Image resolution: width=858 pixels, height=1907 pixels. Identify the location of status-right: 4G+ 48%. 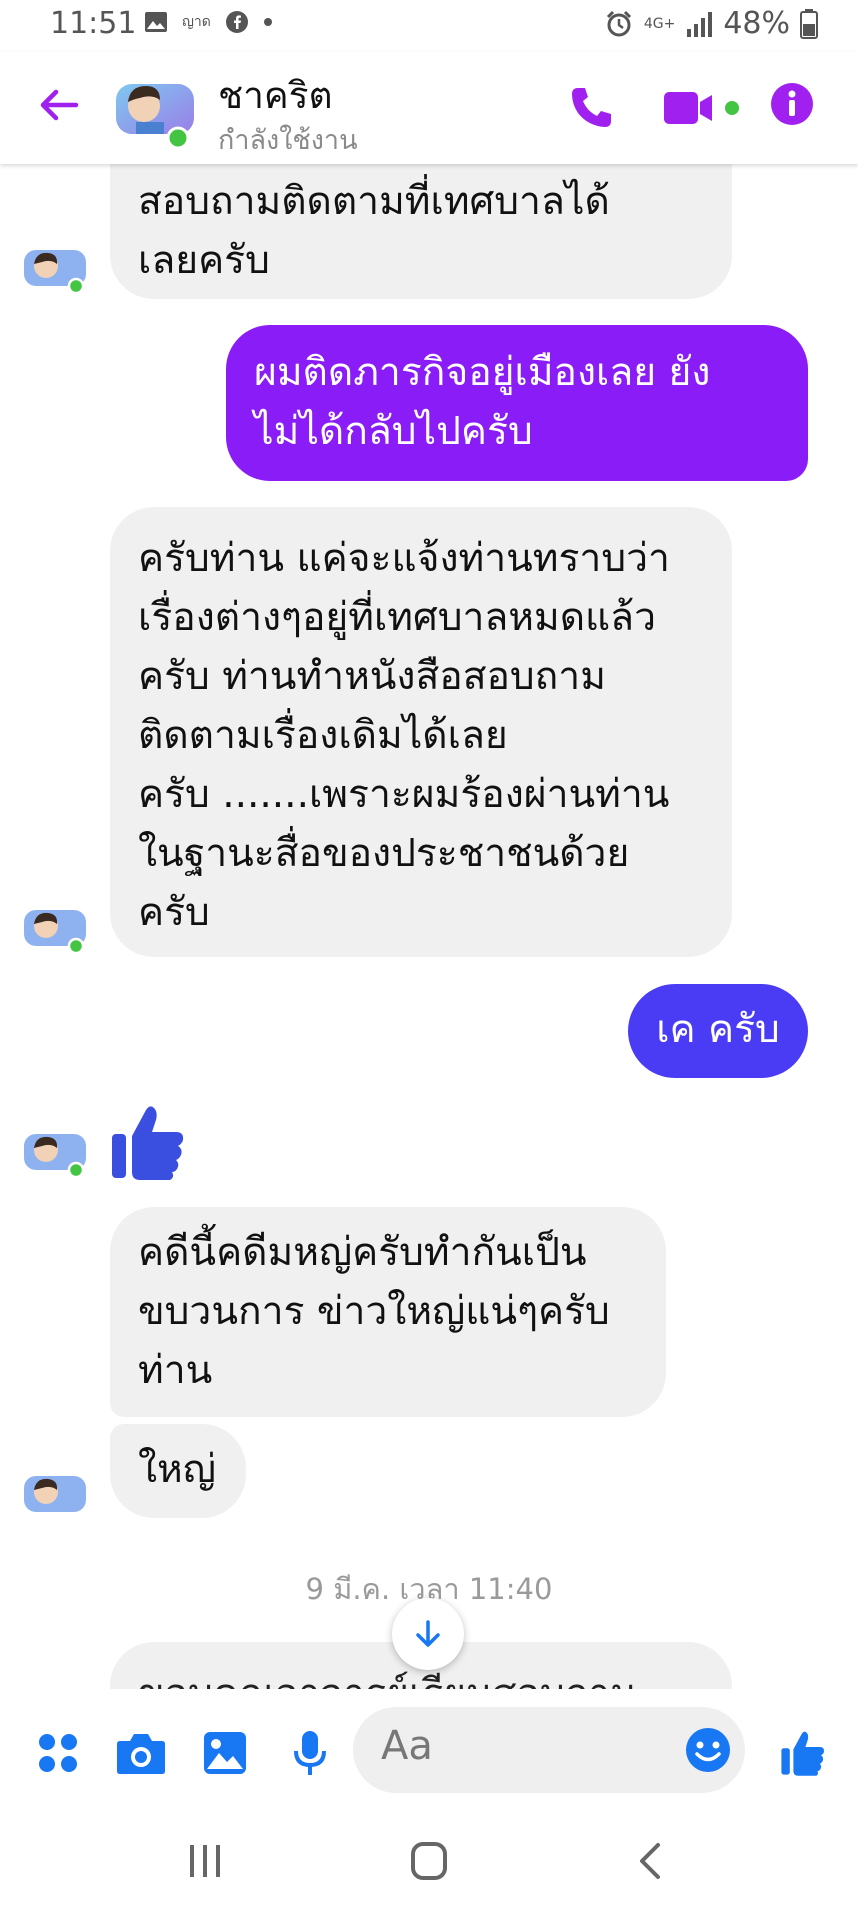
(711, 23).